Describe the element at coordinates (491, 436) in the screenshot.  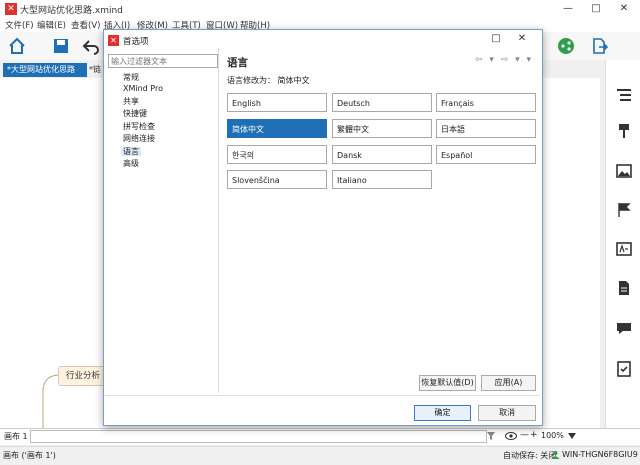
I see `filter-icon` at that location.